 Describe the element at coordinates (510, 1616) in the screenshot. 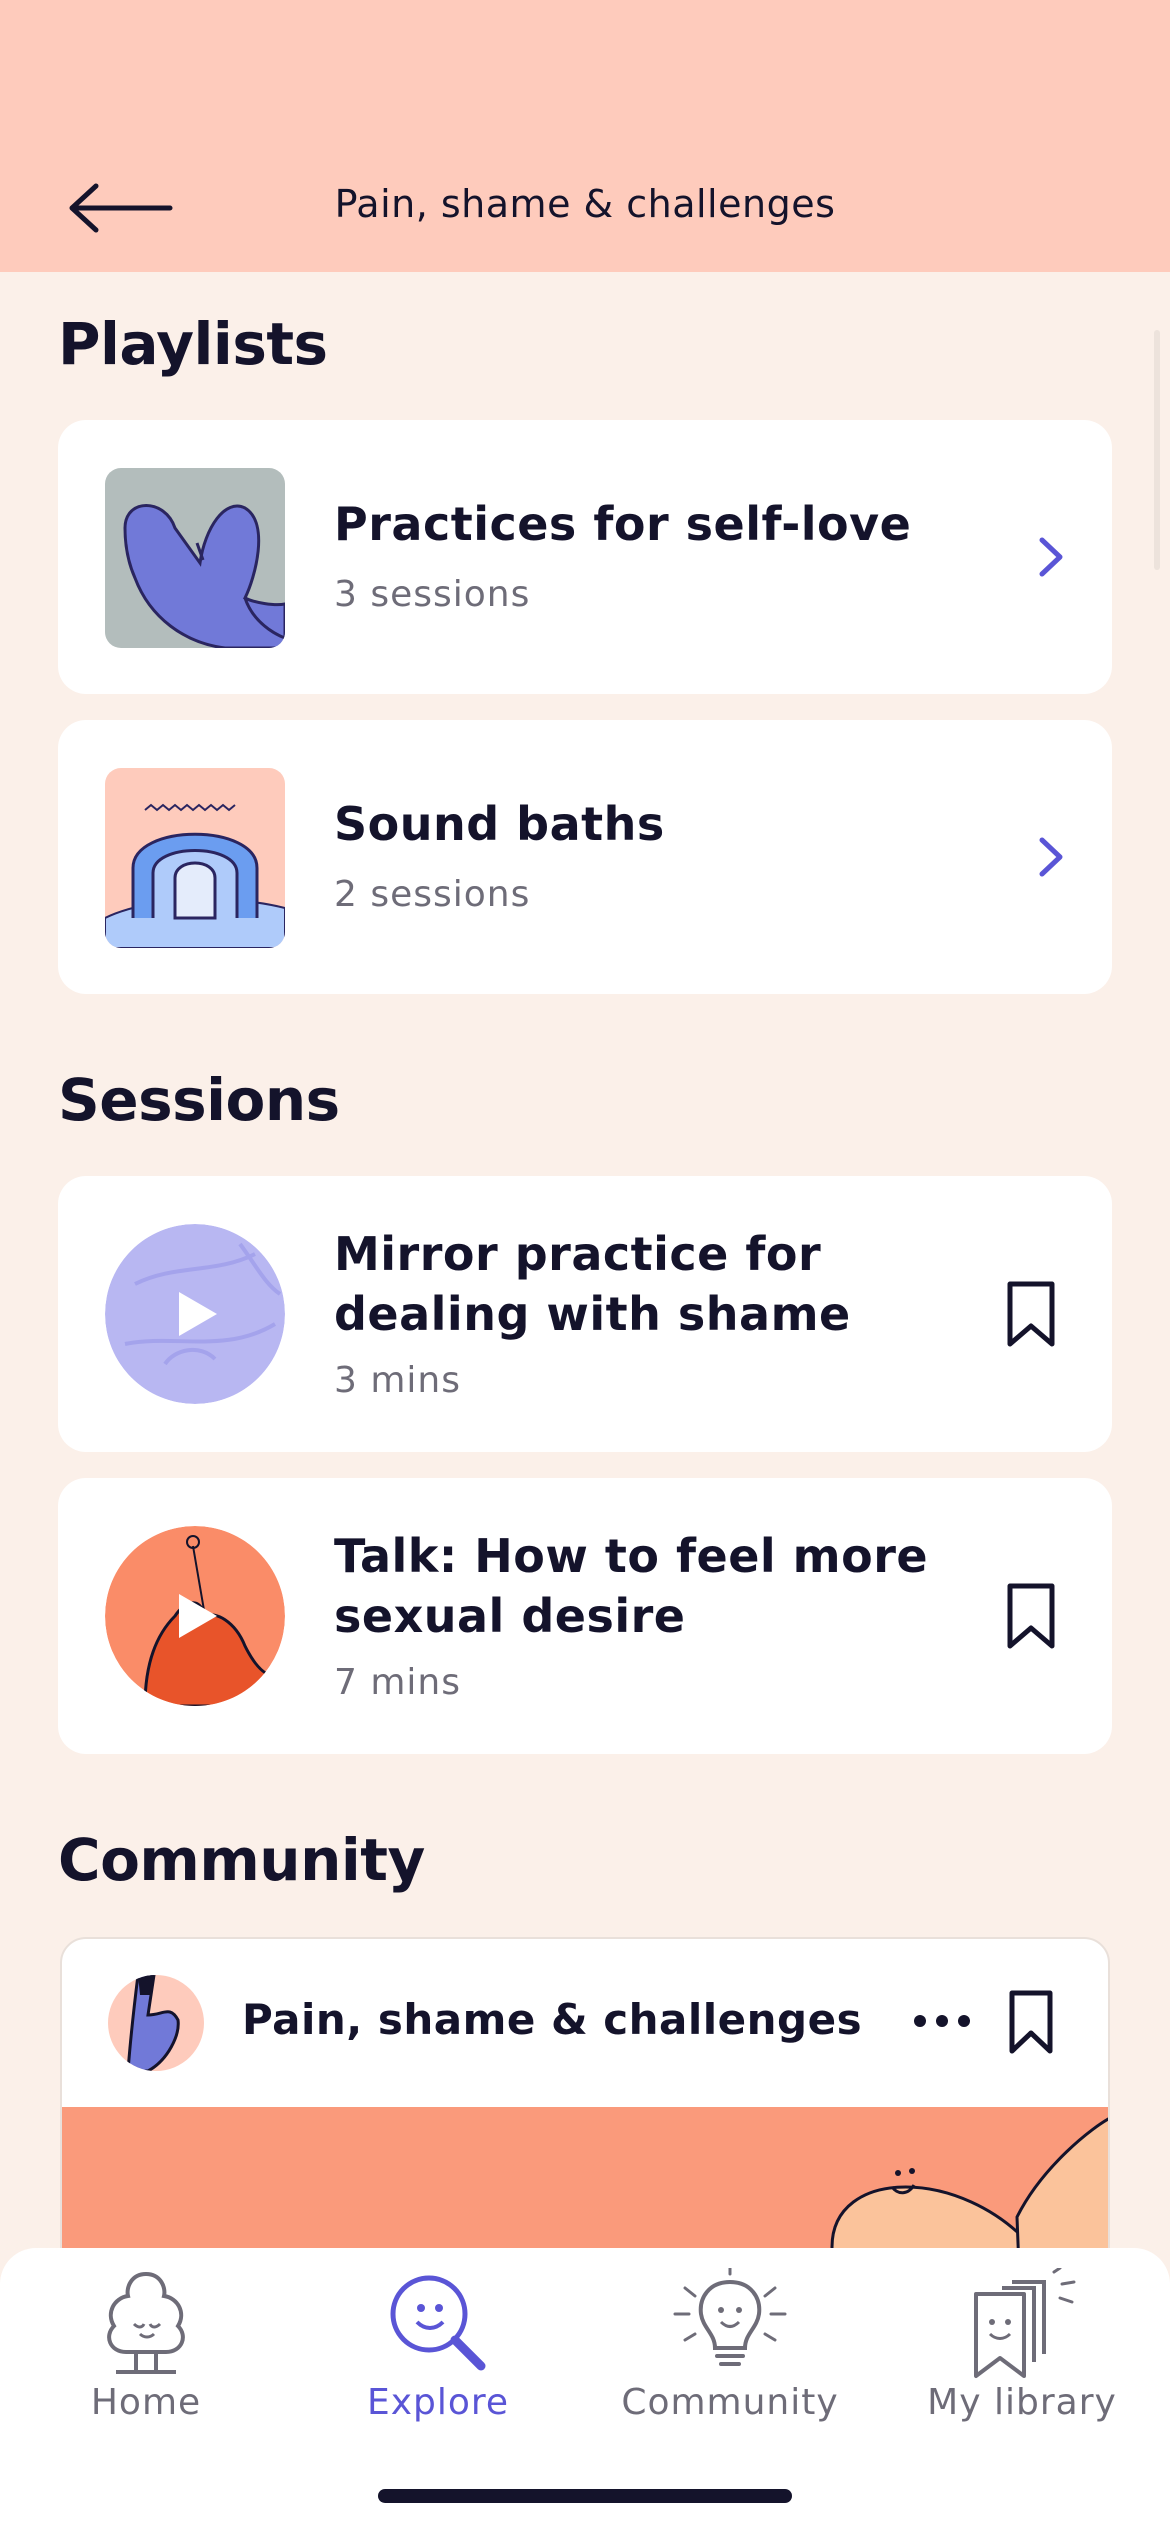

I see `session-title-line2: sexual desire` at that location.